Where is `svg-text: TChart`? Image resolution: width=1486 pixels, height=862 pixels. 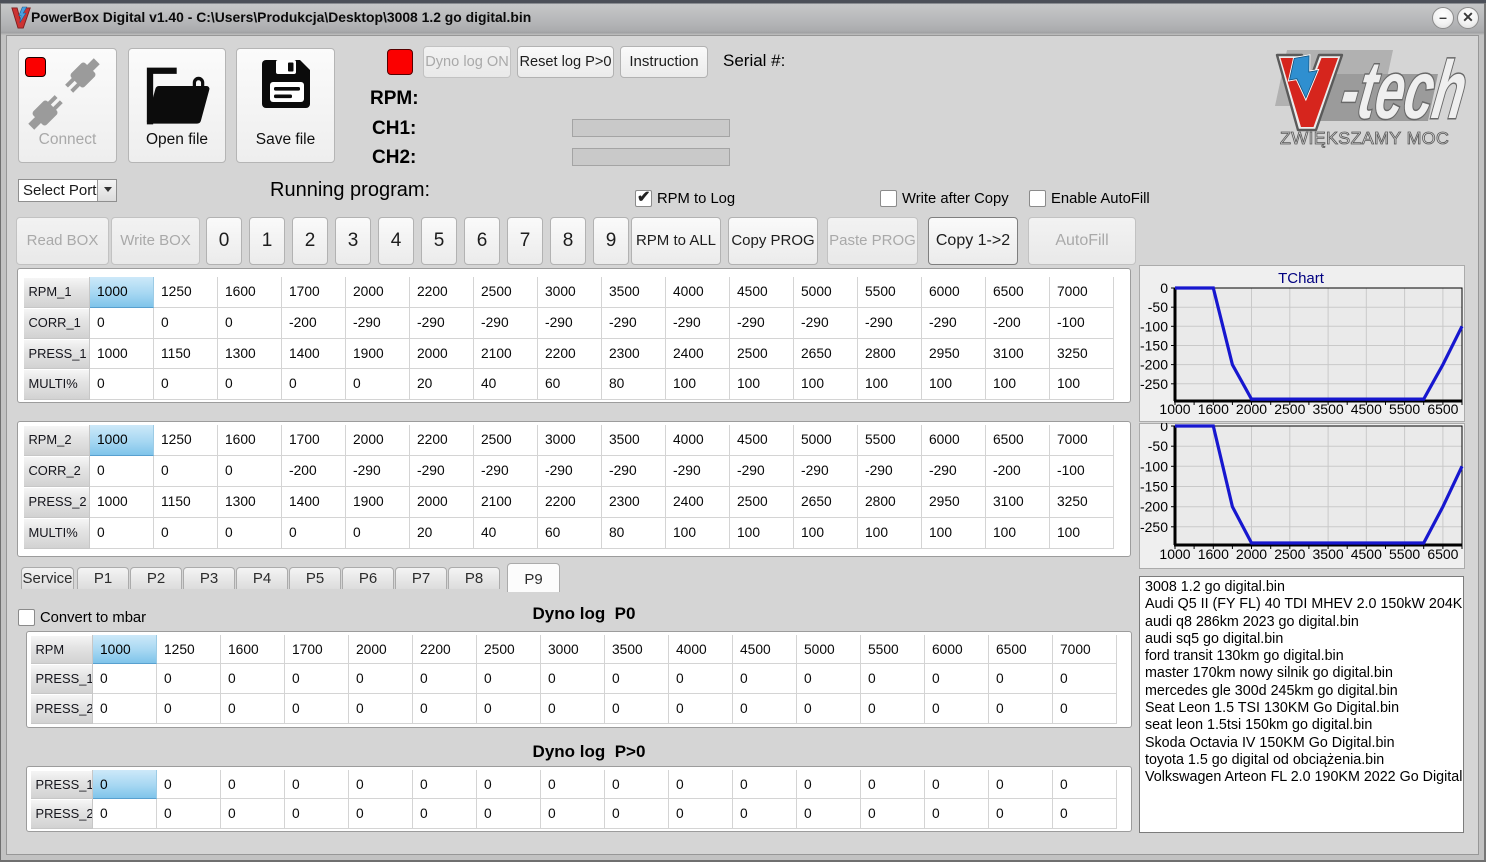
svg-text: TChart is located at coordinates (1301, 278).